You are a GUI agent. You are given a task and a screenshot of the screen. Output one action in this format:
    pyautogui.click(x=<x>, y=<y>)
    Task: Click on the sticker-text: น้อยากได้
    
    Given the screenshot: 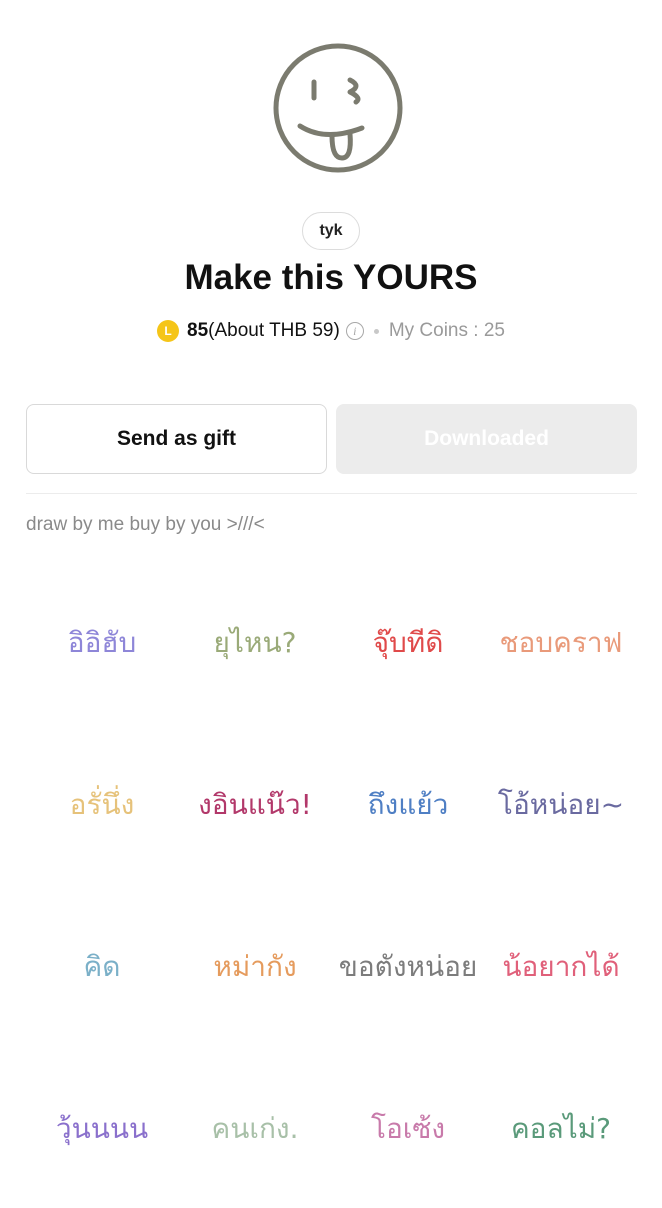 What is the action you would take?
    pyautogui.click(x=560, y=966)
    